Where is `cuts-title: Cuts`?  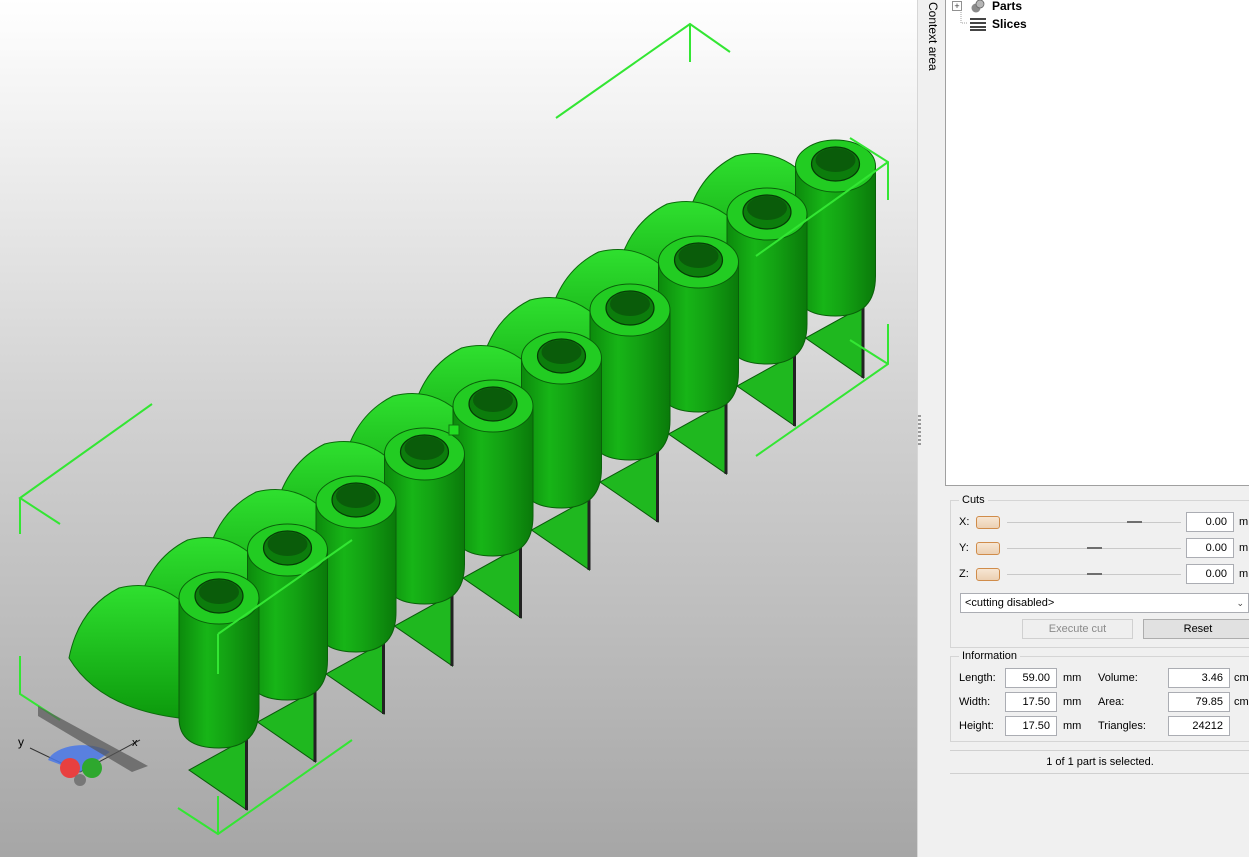 cuts-title: Cuts is located at coordinates (973, 500).